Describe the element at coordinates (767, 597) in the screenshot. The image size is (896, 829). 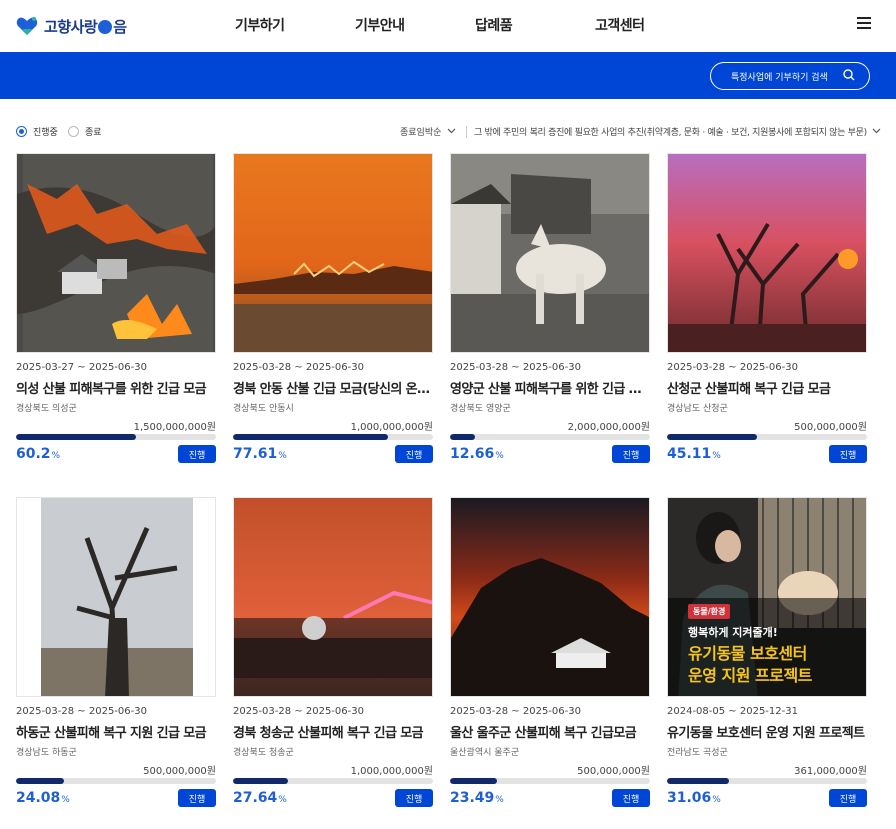
I see `card-image: 동물/환경 행복하게 지켜줄개! 유기동물 보호센터 운영 지원 프로젝트` at that location.